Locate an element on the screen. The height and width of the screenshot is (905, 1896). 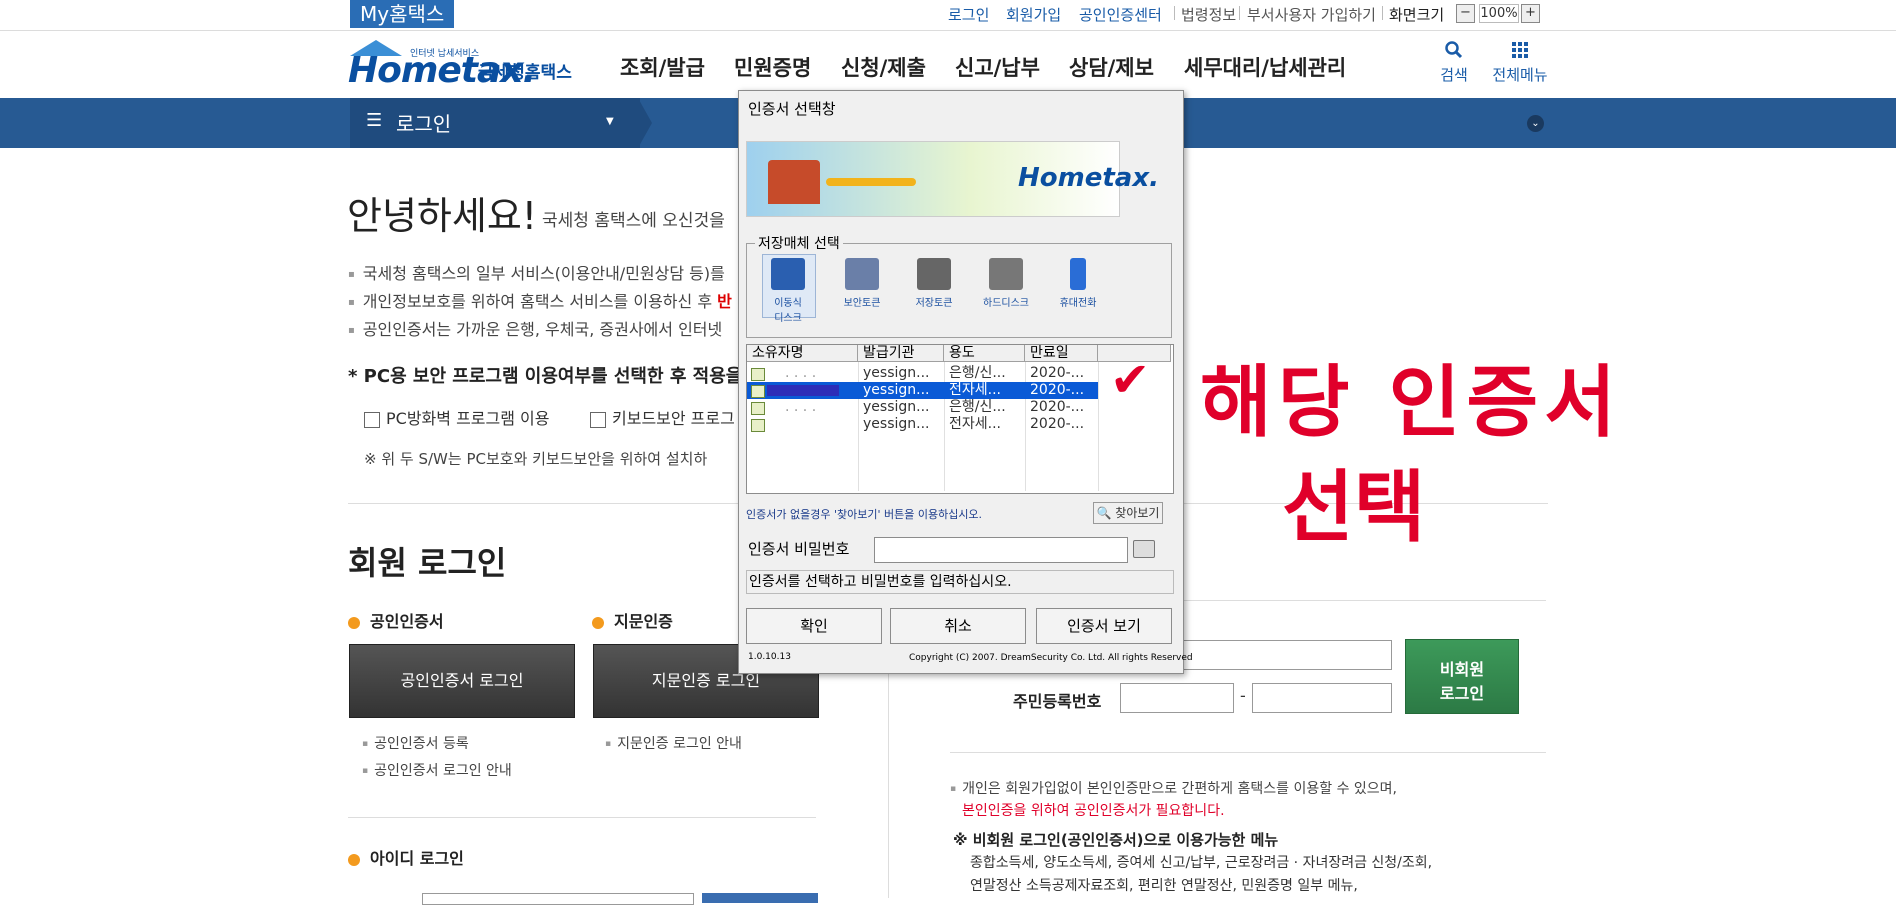
cancel-button: 취소 is located at coordinates (958, 626).